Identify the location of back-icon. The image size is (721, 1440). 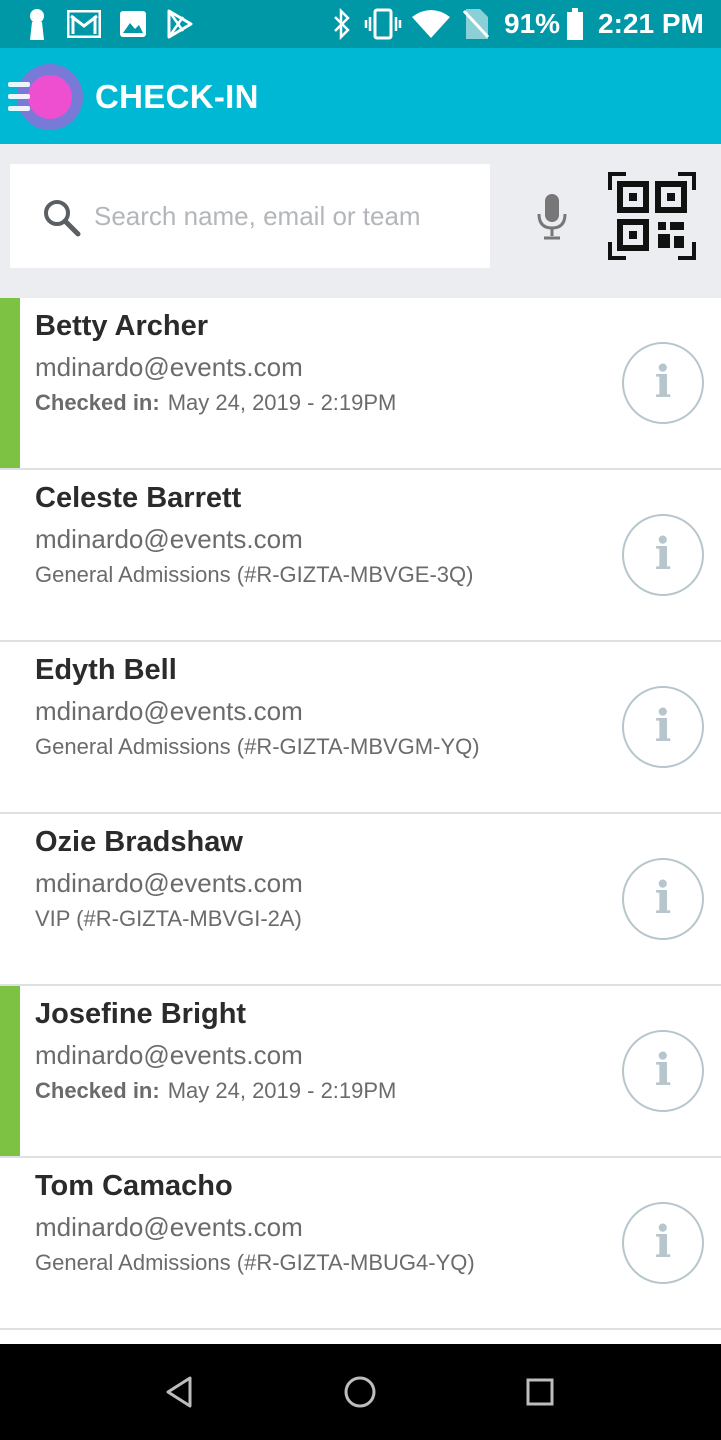
(180, 1392).